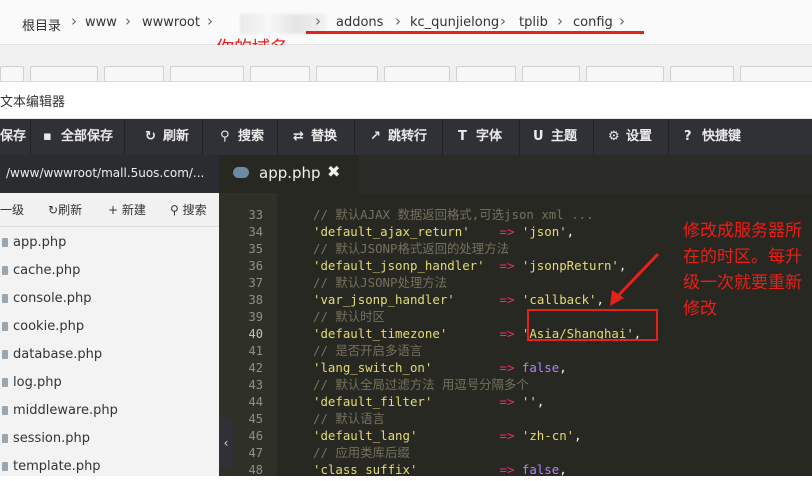 This screenshot has height=481, width=812. What do you see at coordinates (255, 368) in the screenshot?
I see `line-number: 42` at bounding box center [255, 368].